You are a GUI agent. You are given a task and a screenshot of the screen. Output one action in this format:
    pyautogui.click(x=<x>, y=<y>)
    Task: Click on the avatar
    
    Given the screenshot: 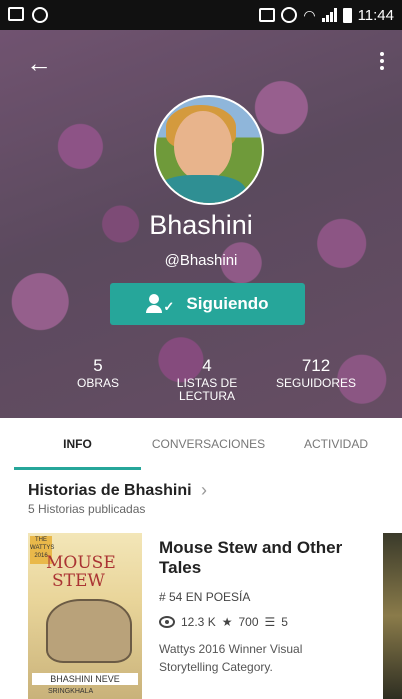 What is the action you would take?
    pyautogui.click(x=209, y=150)
    